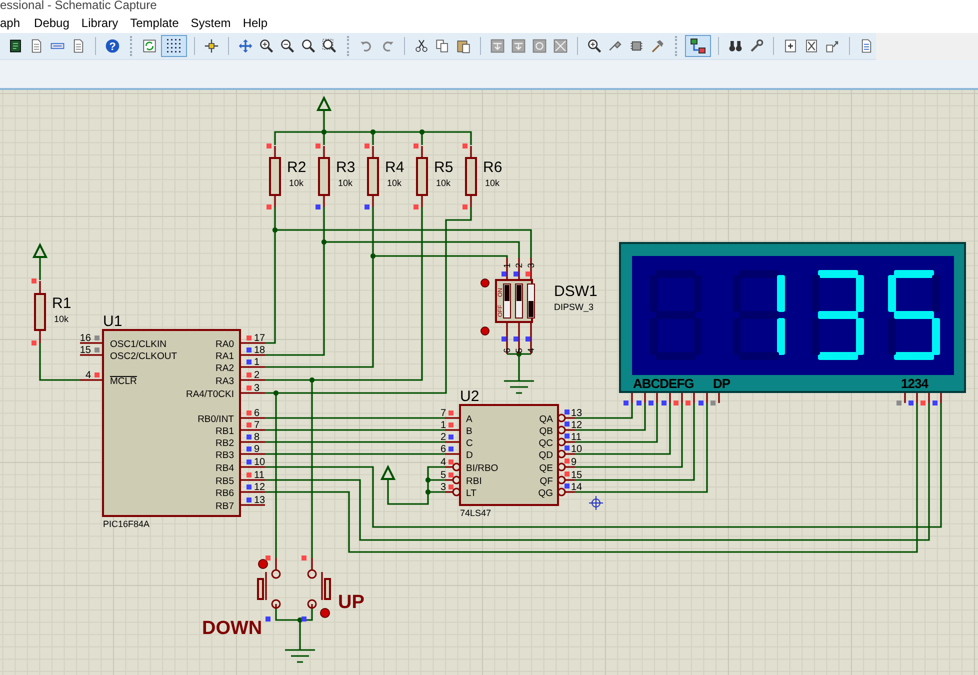 The width and height of the screenshot is (978, 675). Describe the element at coordinates (212, 46) in the screenshot. I see `crosshair-icon` at that location.